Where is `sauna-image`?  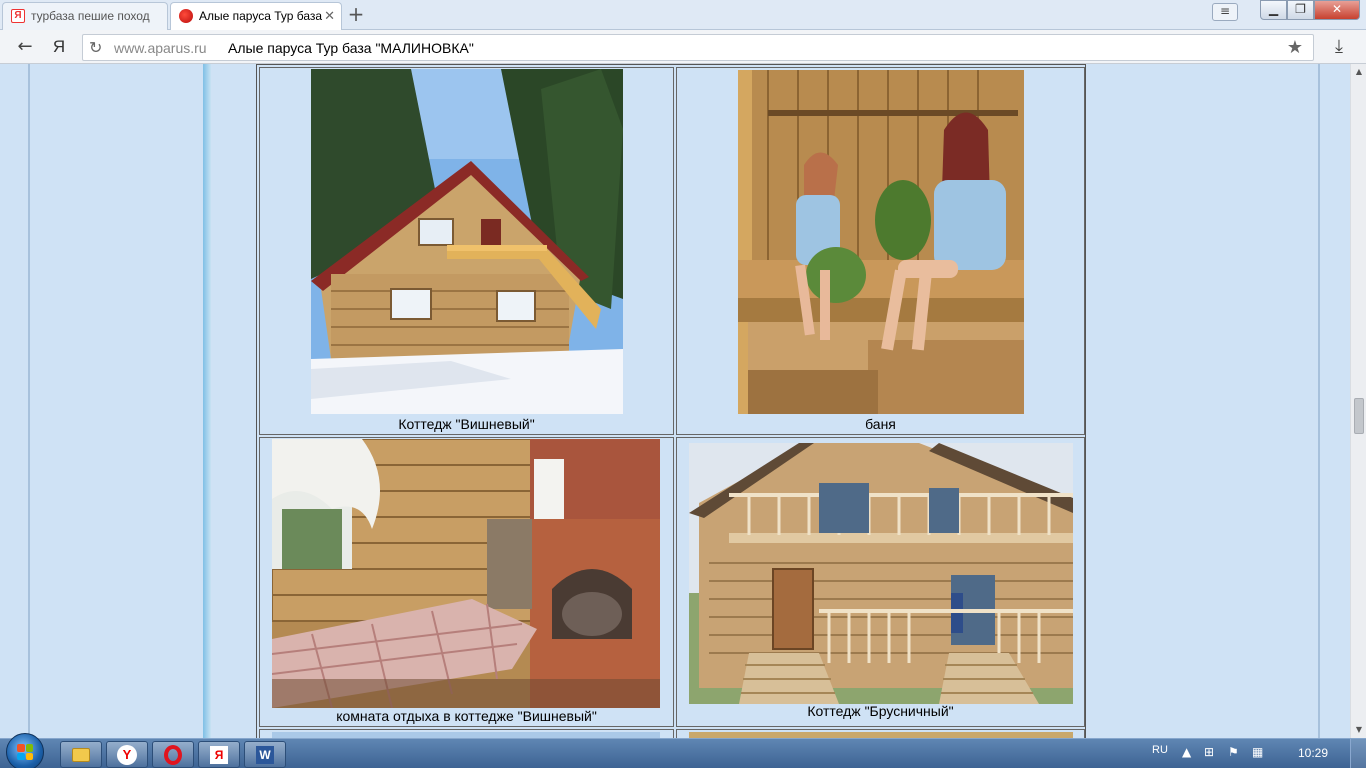 sauna-image is located at coordinates (881, 242).